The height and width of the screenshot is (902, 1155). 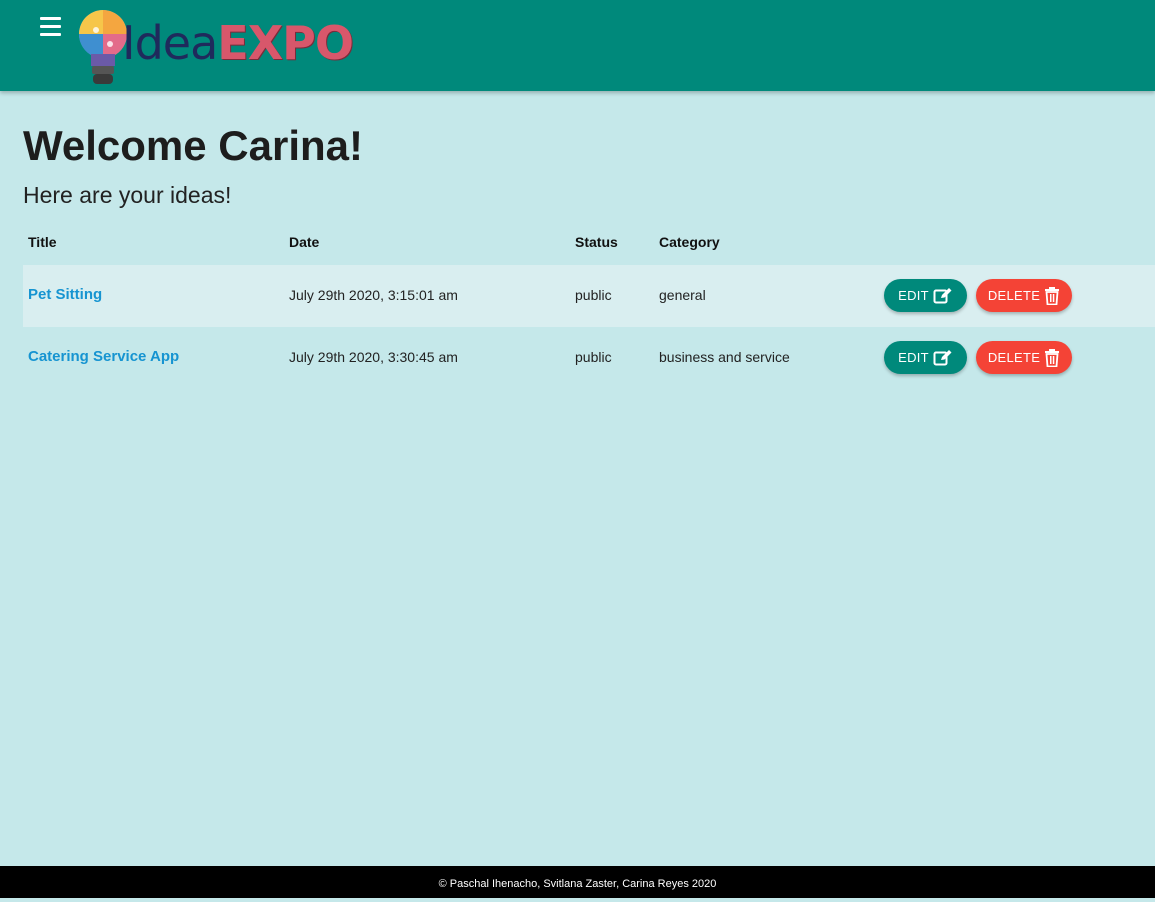 I want to click on top-navbar: IdeaEXPO, so click(x=577, y=45).